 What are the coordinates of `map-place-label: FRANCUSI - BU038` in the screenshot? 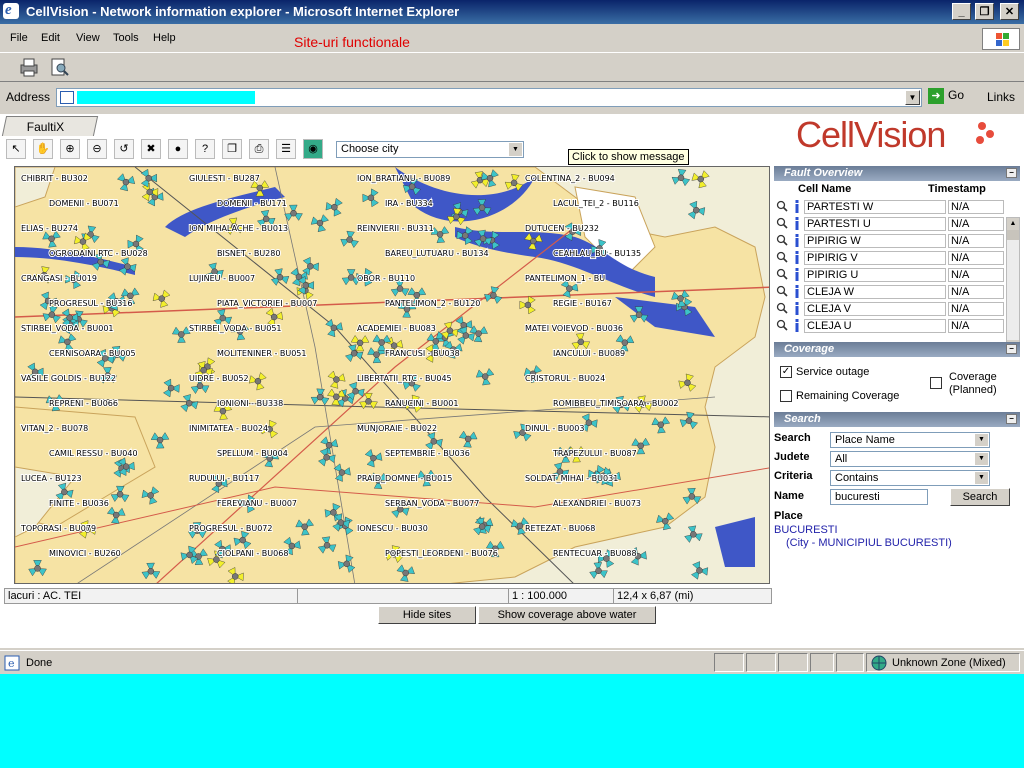 It's located at (422, 353).